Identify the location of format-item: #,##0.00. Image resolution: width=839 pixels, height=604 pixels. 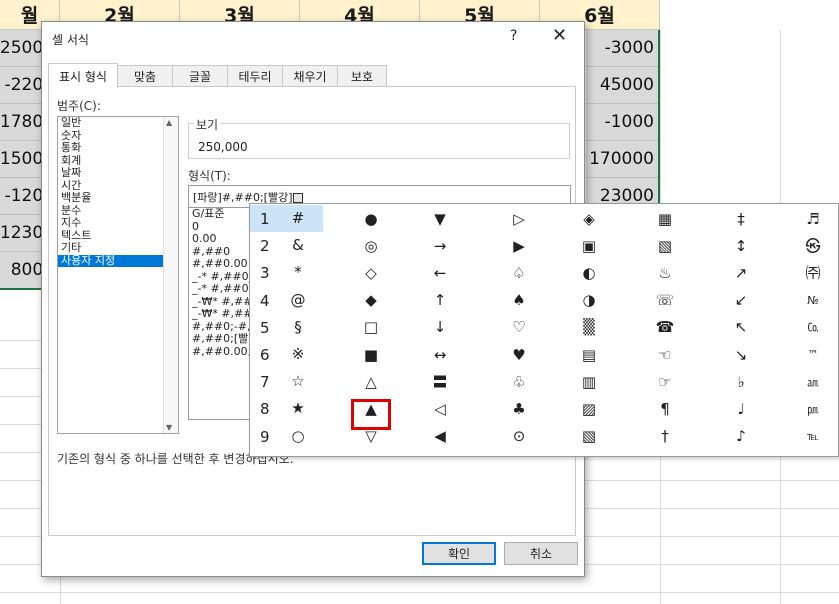
(219, 264).